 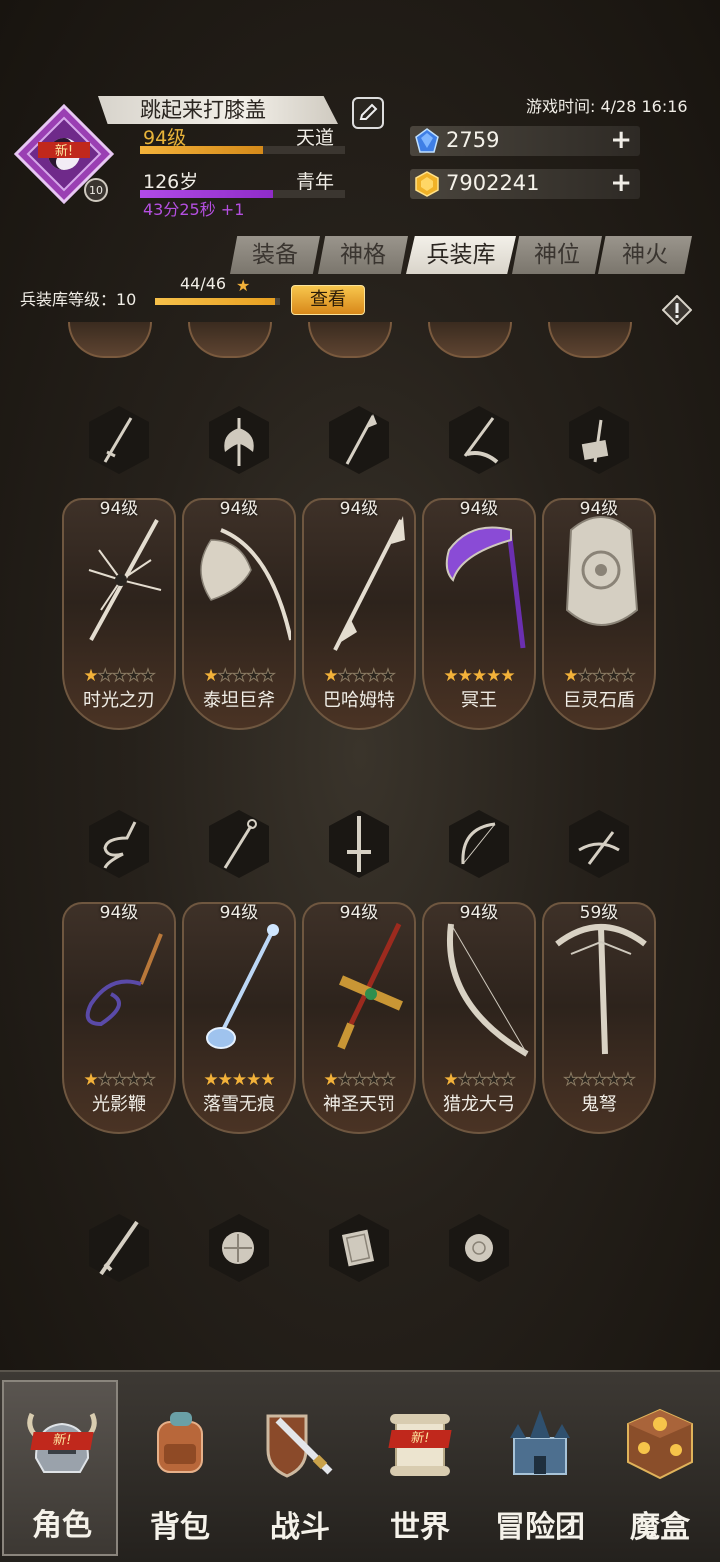 I want to click on tab-armory: 兵装库, so click(x=461, y=255).